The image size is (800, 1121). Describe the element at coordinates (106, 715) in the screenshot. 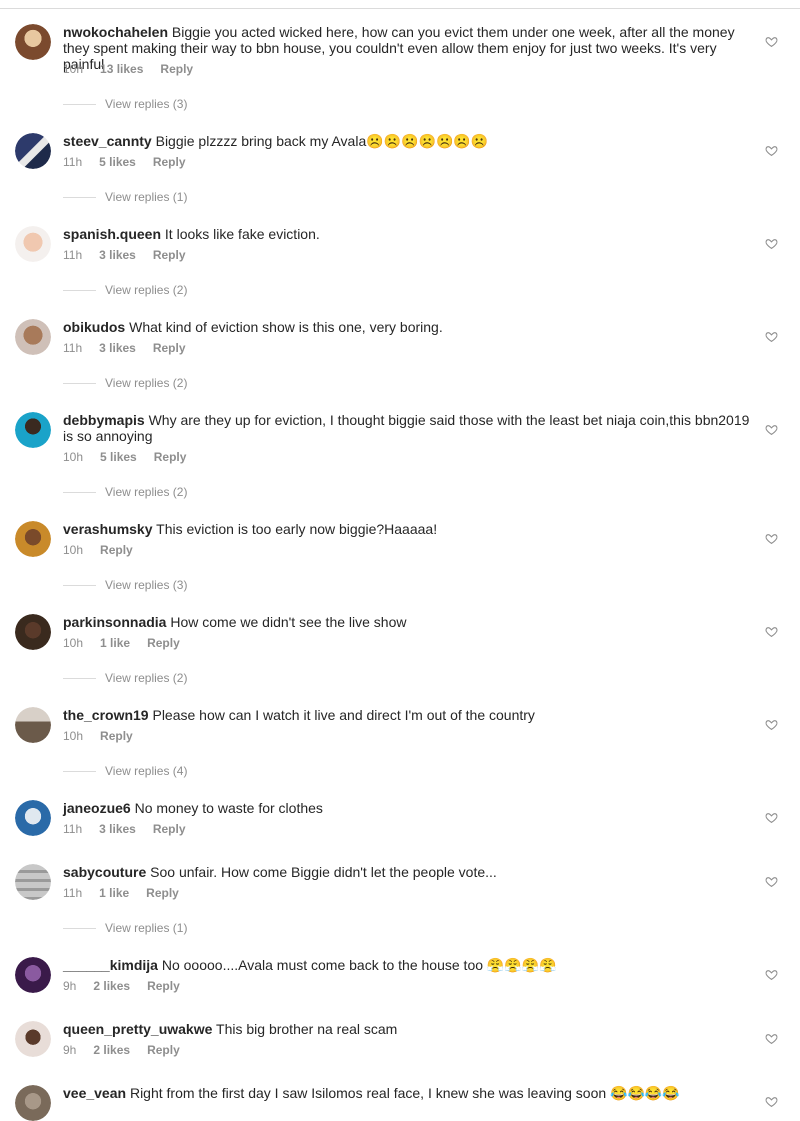

I see `username-link: the_crown19` at that location.